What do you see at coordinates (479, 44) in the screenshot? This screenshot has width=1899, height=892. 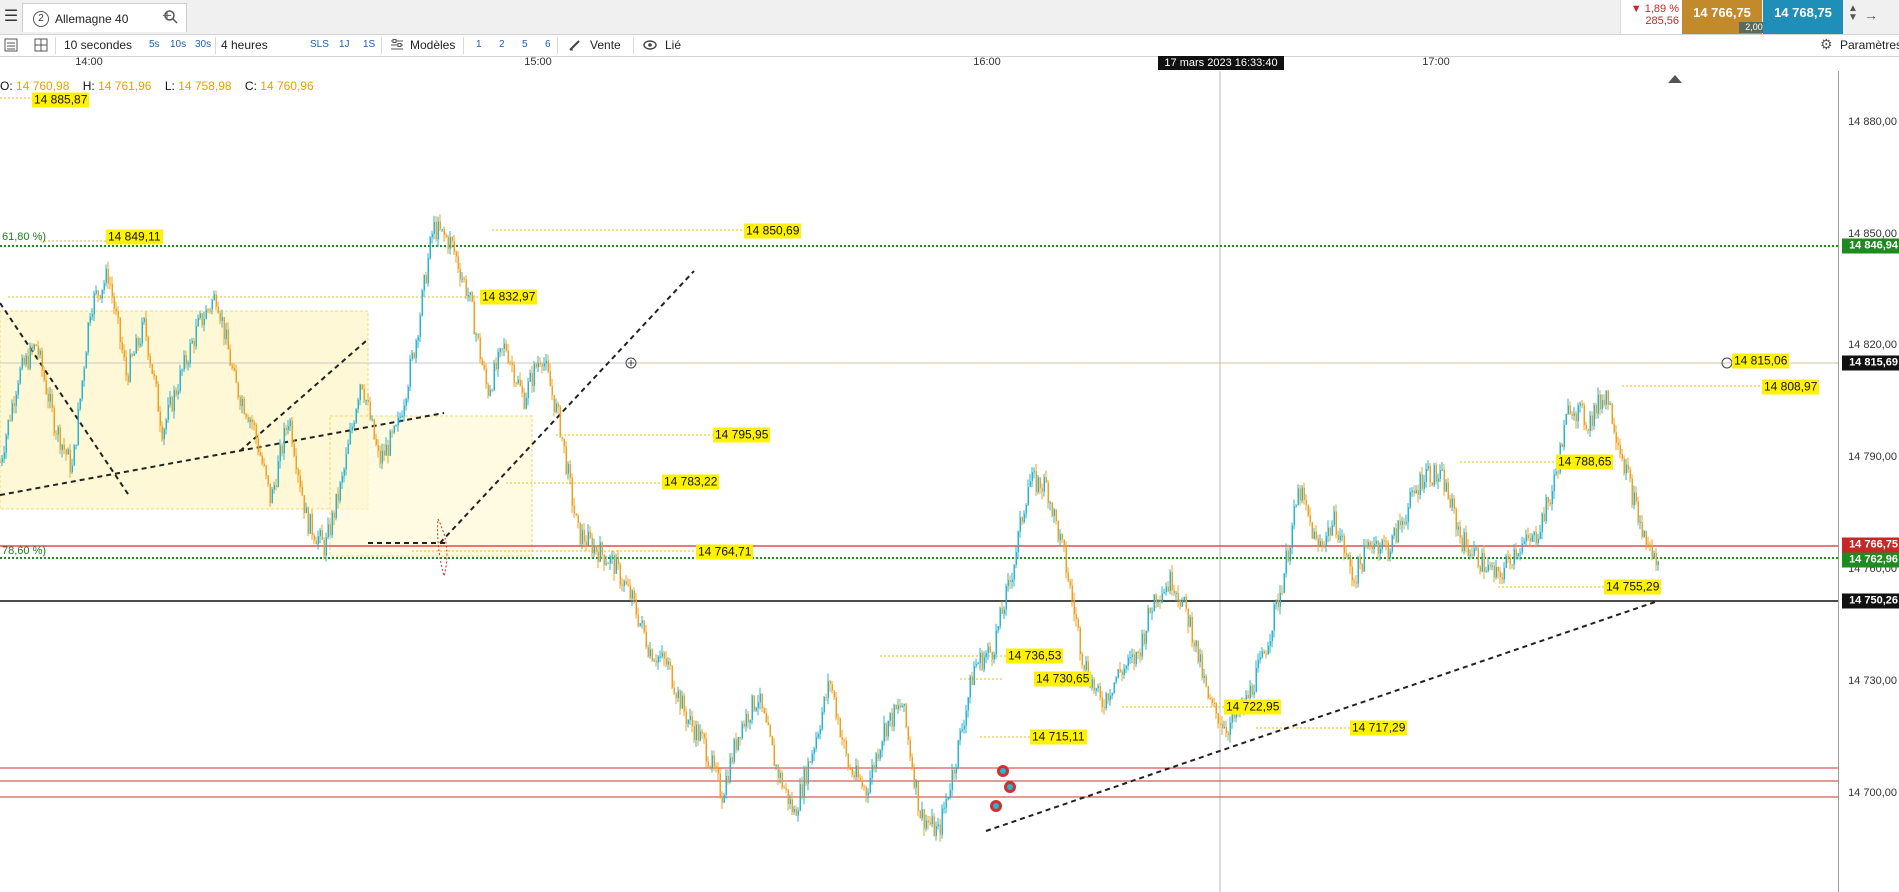 I see `layout-1: 1` at bounding box center [479, 44].